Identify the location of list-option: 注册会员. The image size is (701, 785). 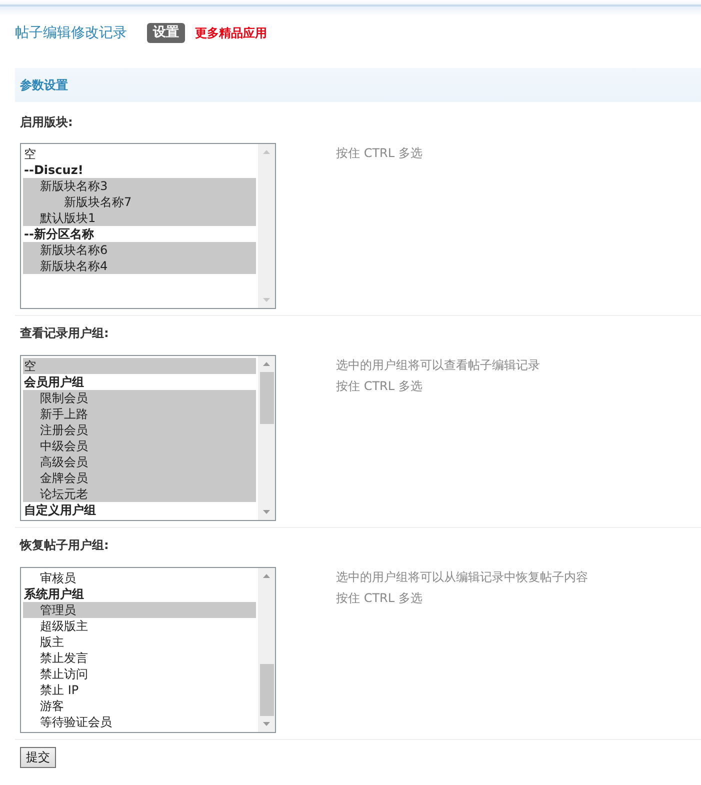
(139, 430).